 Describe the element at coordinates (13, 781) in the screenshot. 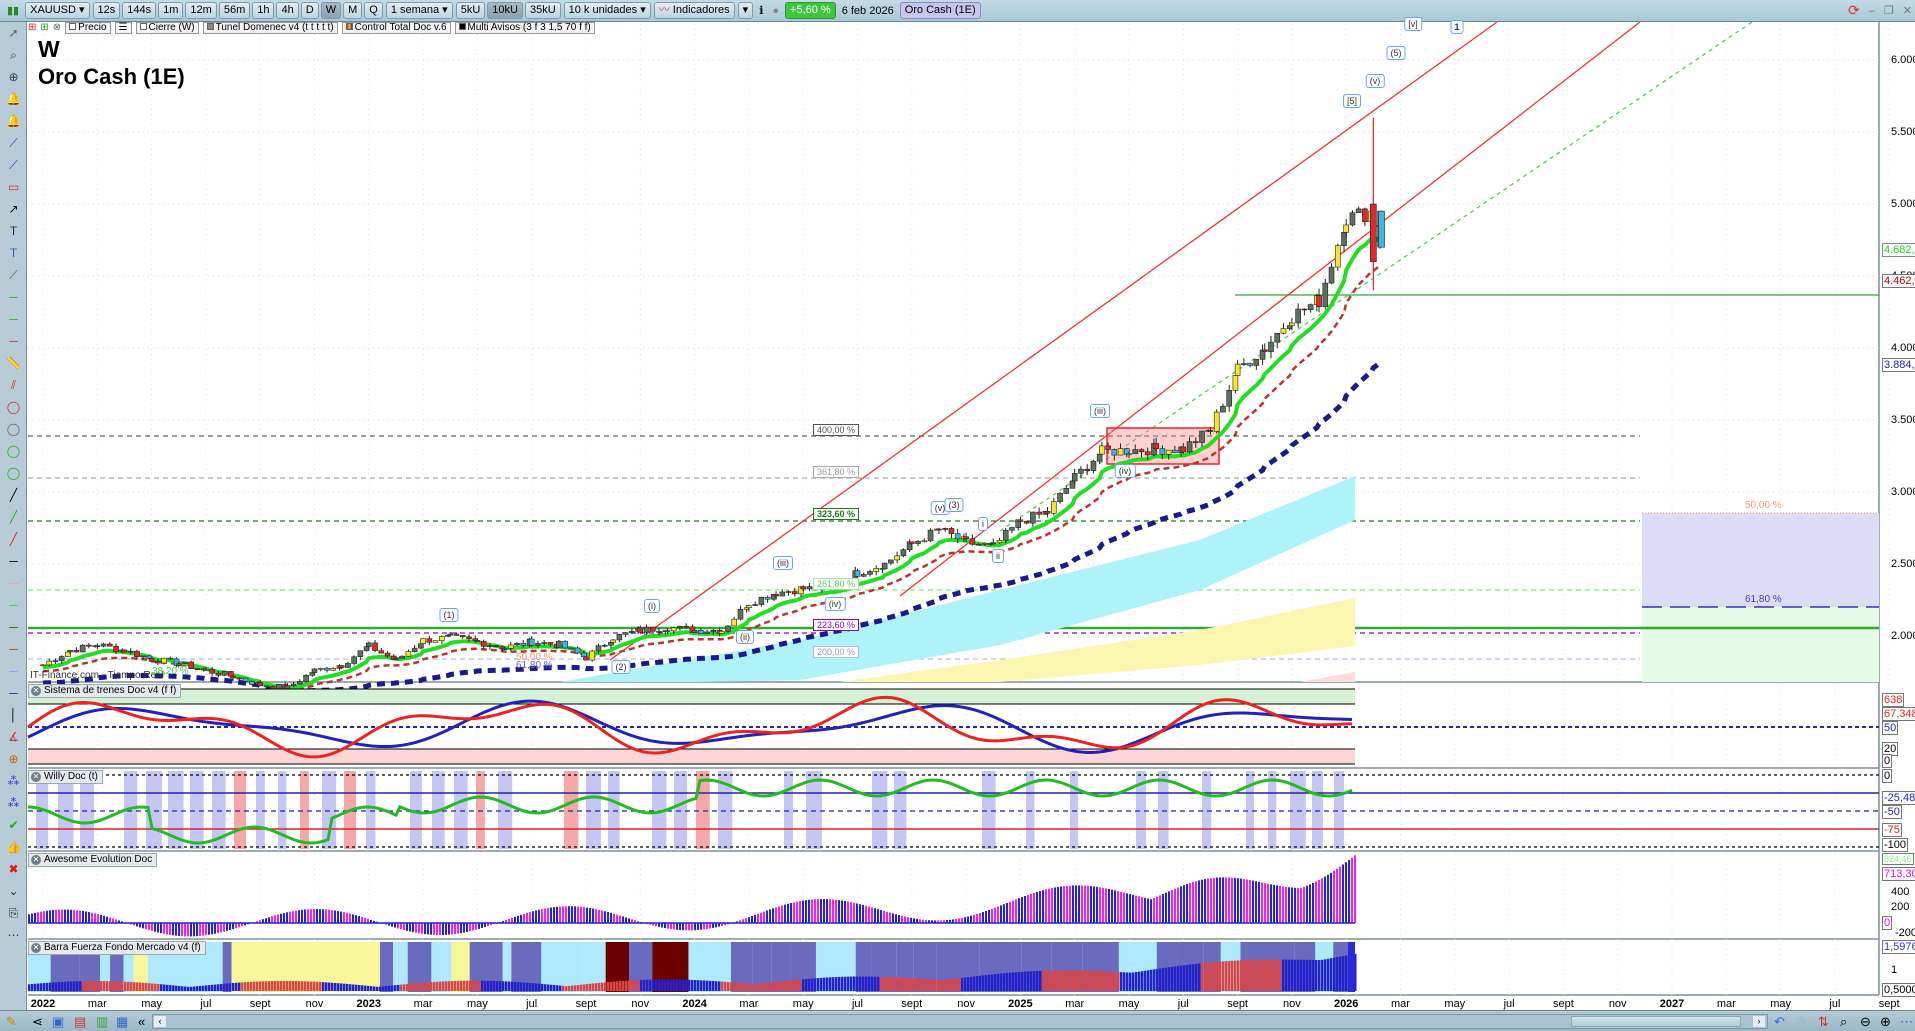

I see `waves-tool-icon: ⁂` at that location.